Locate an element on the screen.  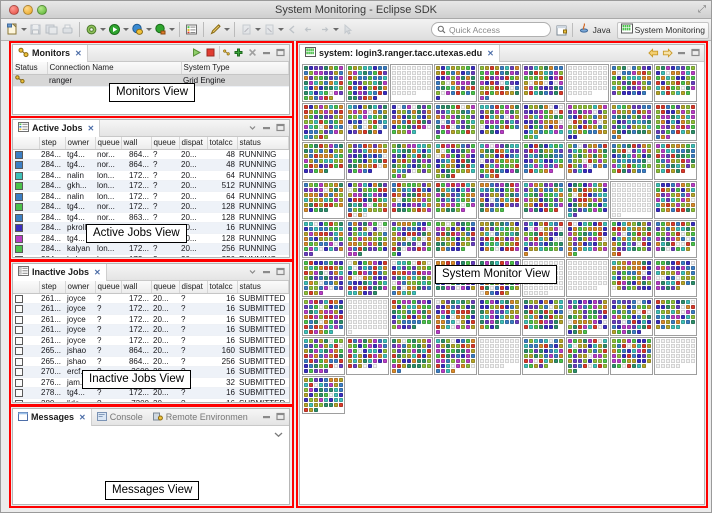
open-perspective-icon is located at coordinates (561, 30).